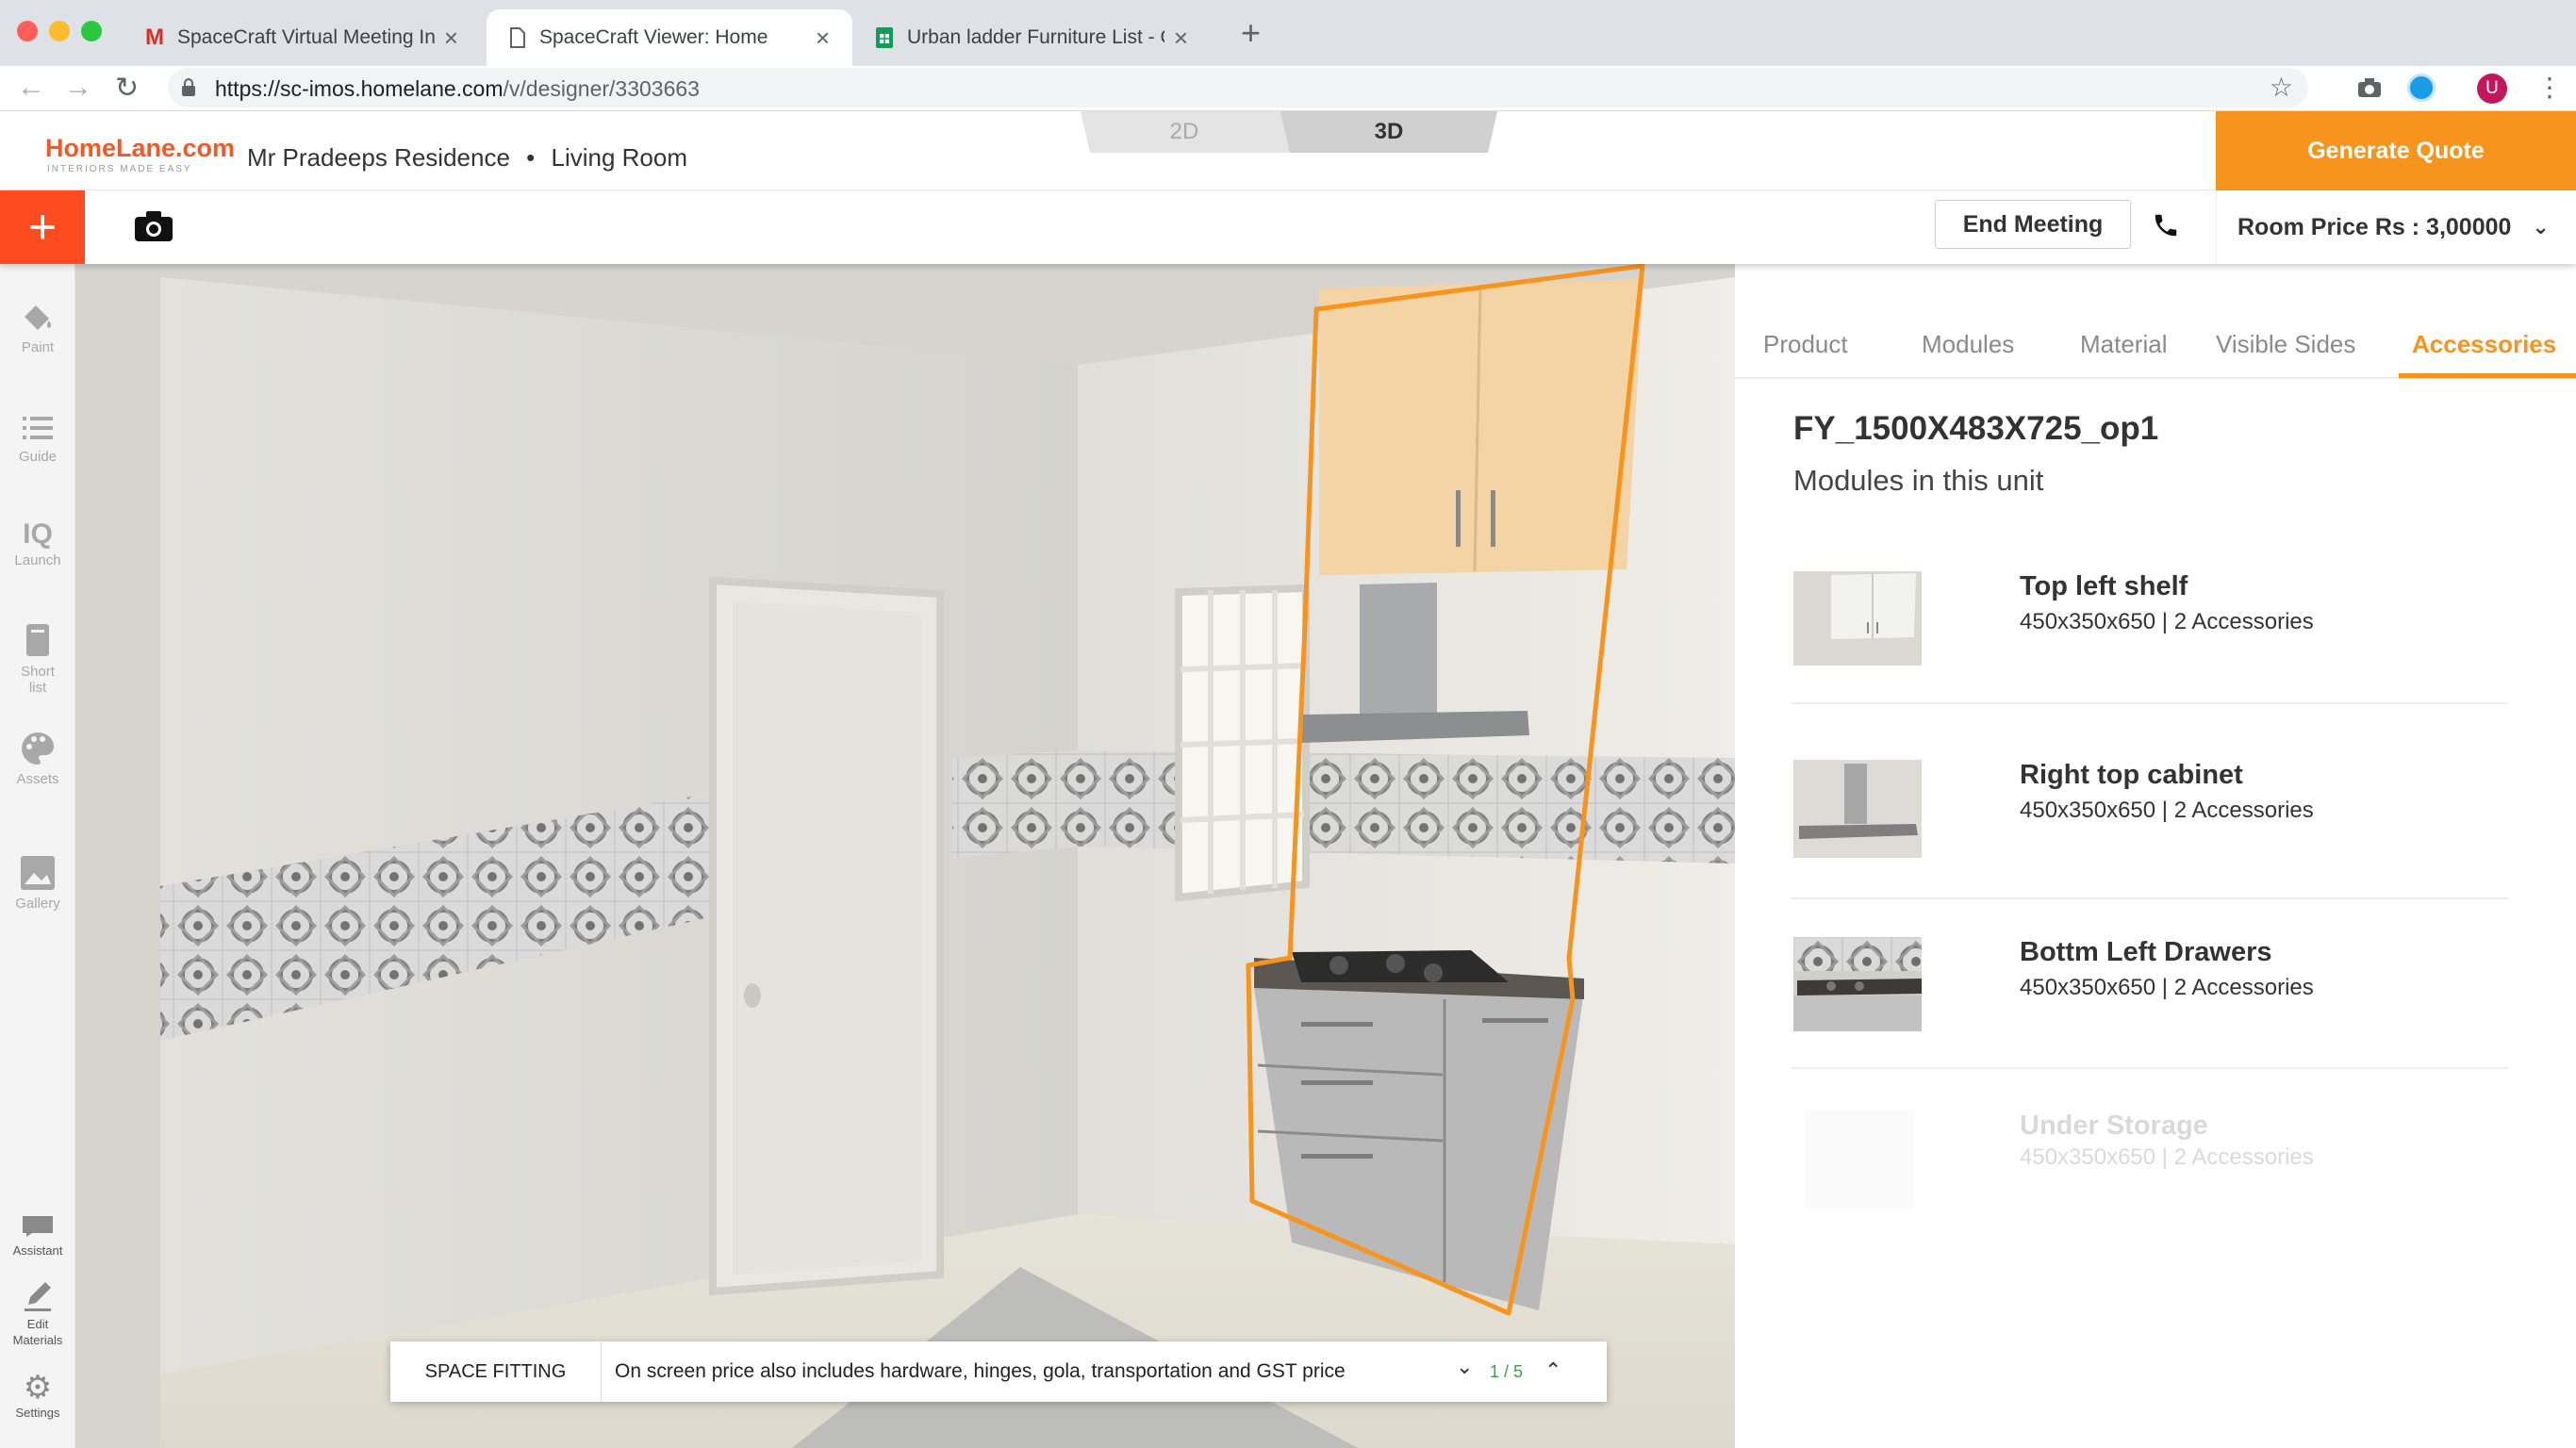 This screenshot has width=2576, height=1448. I want to click on browser-tab-gmail: M SpaceCraft Virtual Meeting Inv ×, so click(302, 37).